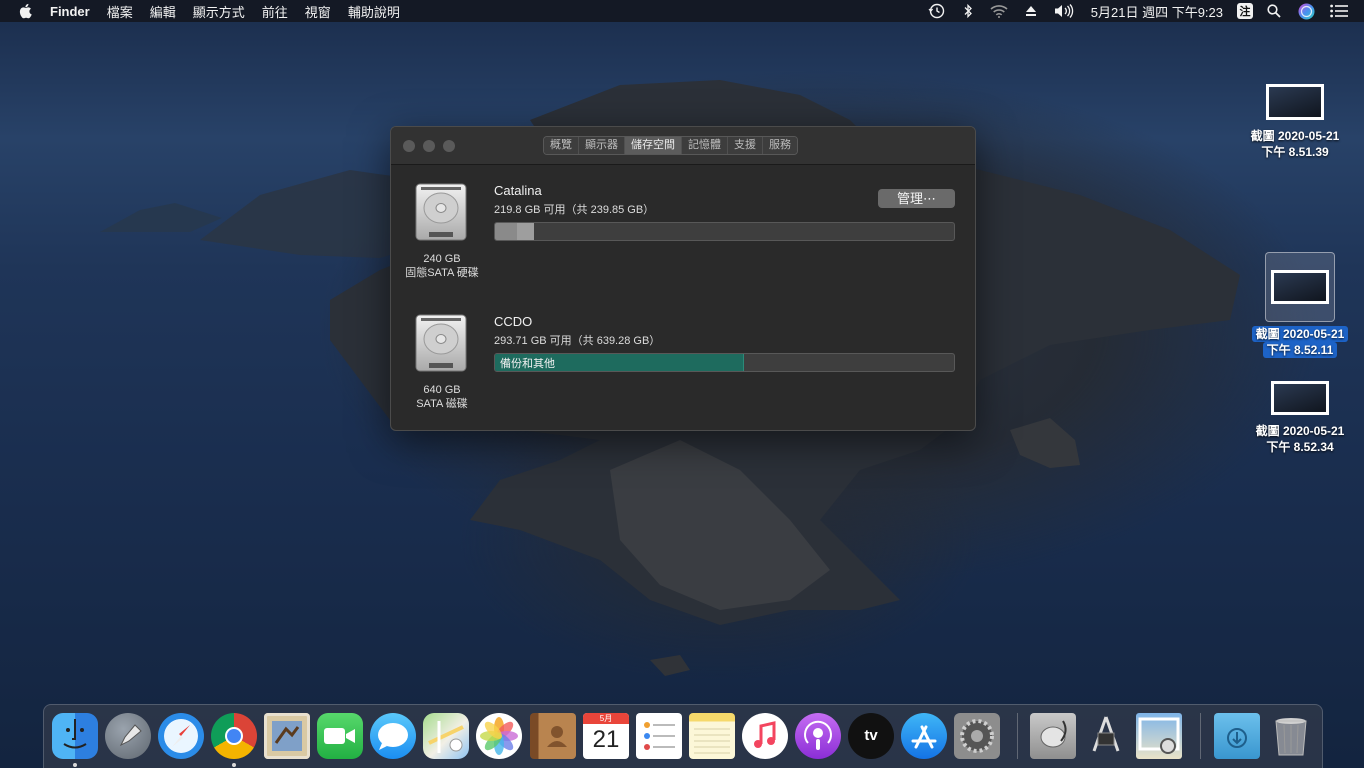 Image resolution: width=1364 pixels, height=768 pixels. Describe the element at coordinates (409, 146) in the screenshot. I see `close-window-button` at that location.